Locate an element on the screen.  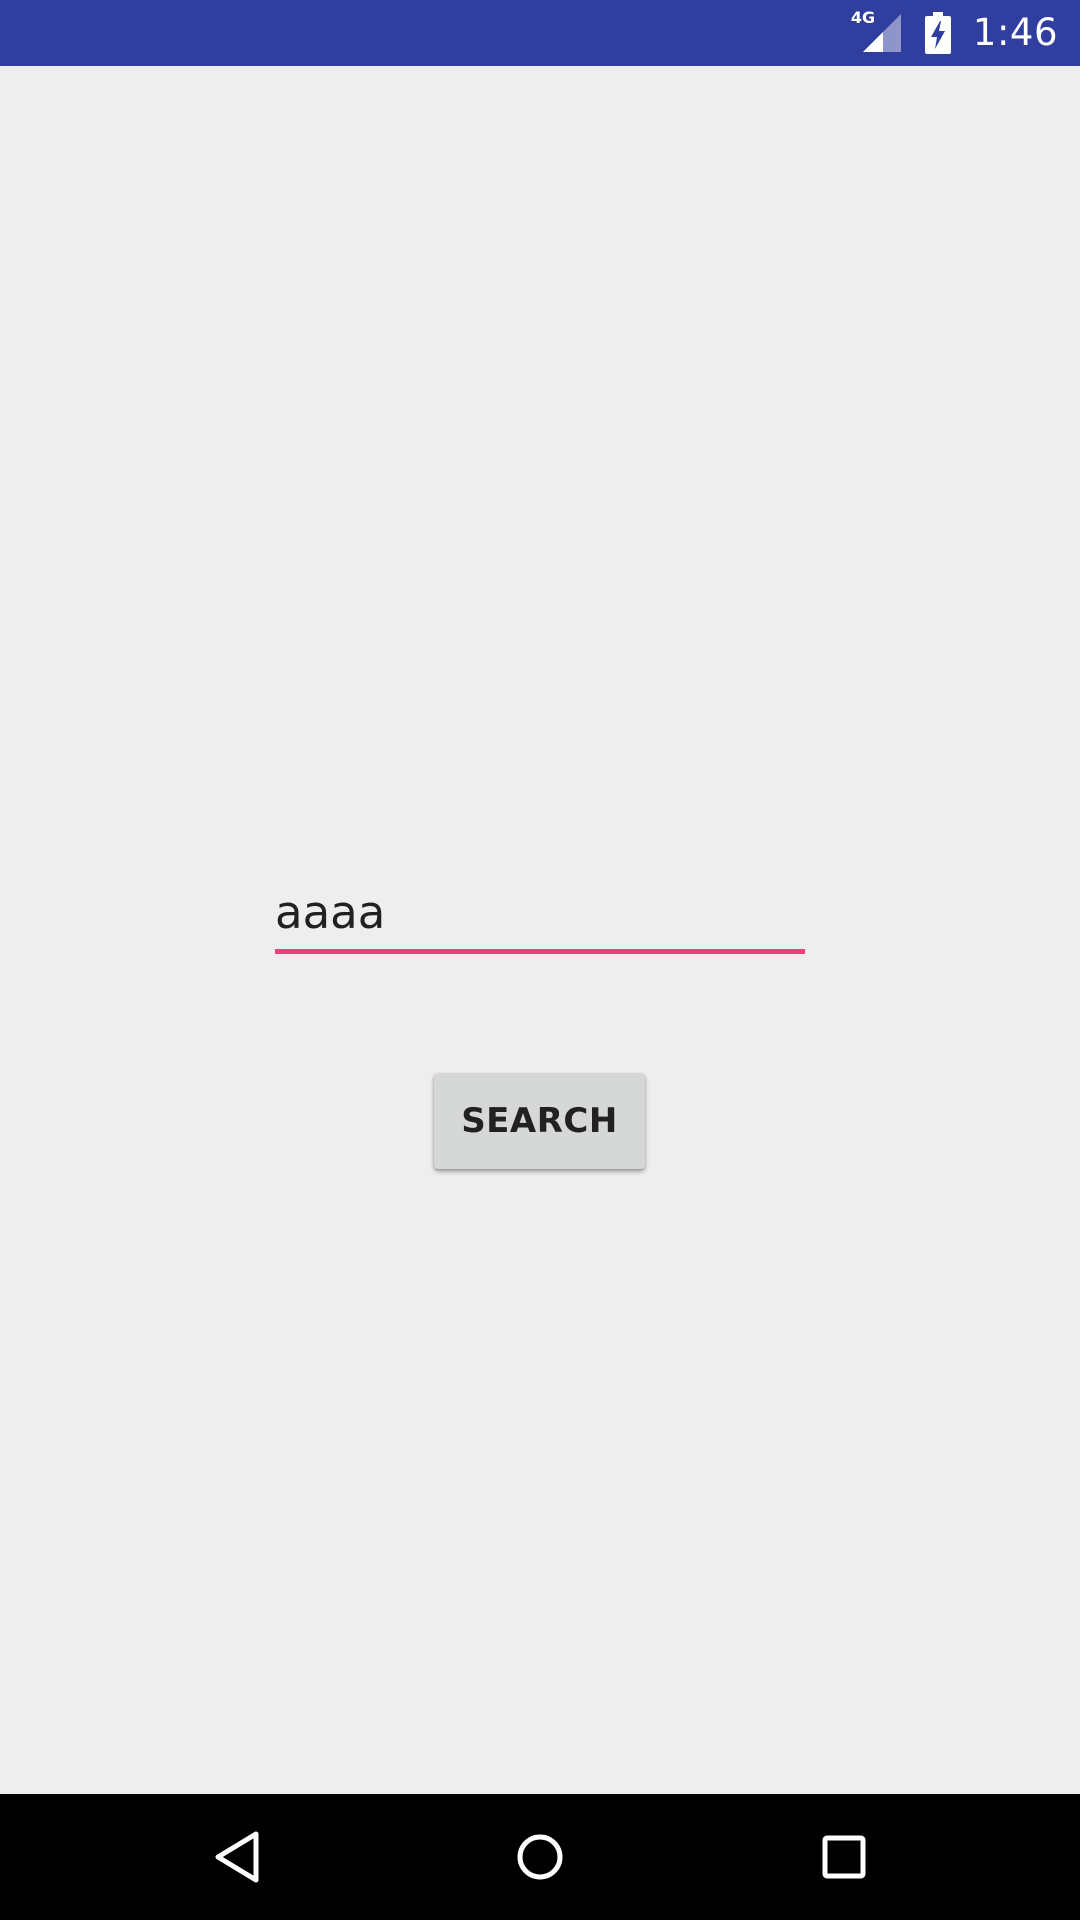
home-button is located at coordinates (540, 1857).